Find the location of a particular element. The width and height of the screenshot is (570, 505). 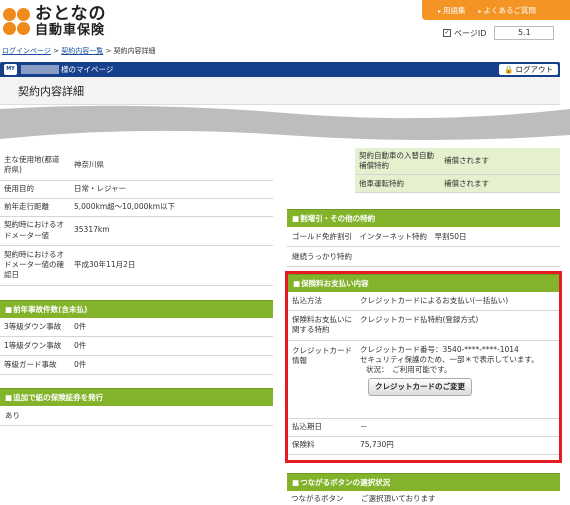

page-id-box: ✓ ページID 5.1 is located at coordinates (505, 33).